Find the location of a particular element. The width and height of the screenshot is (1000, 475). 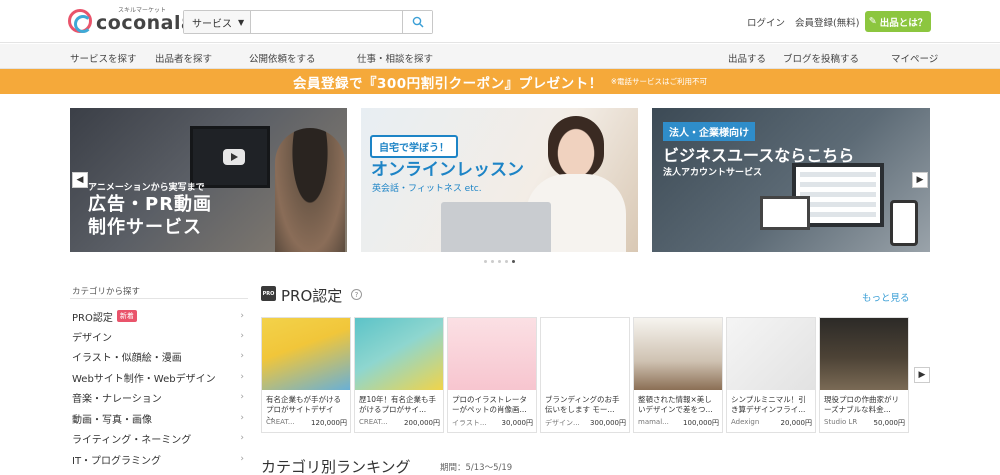

search-icon is located at coordinates (418, 22).